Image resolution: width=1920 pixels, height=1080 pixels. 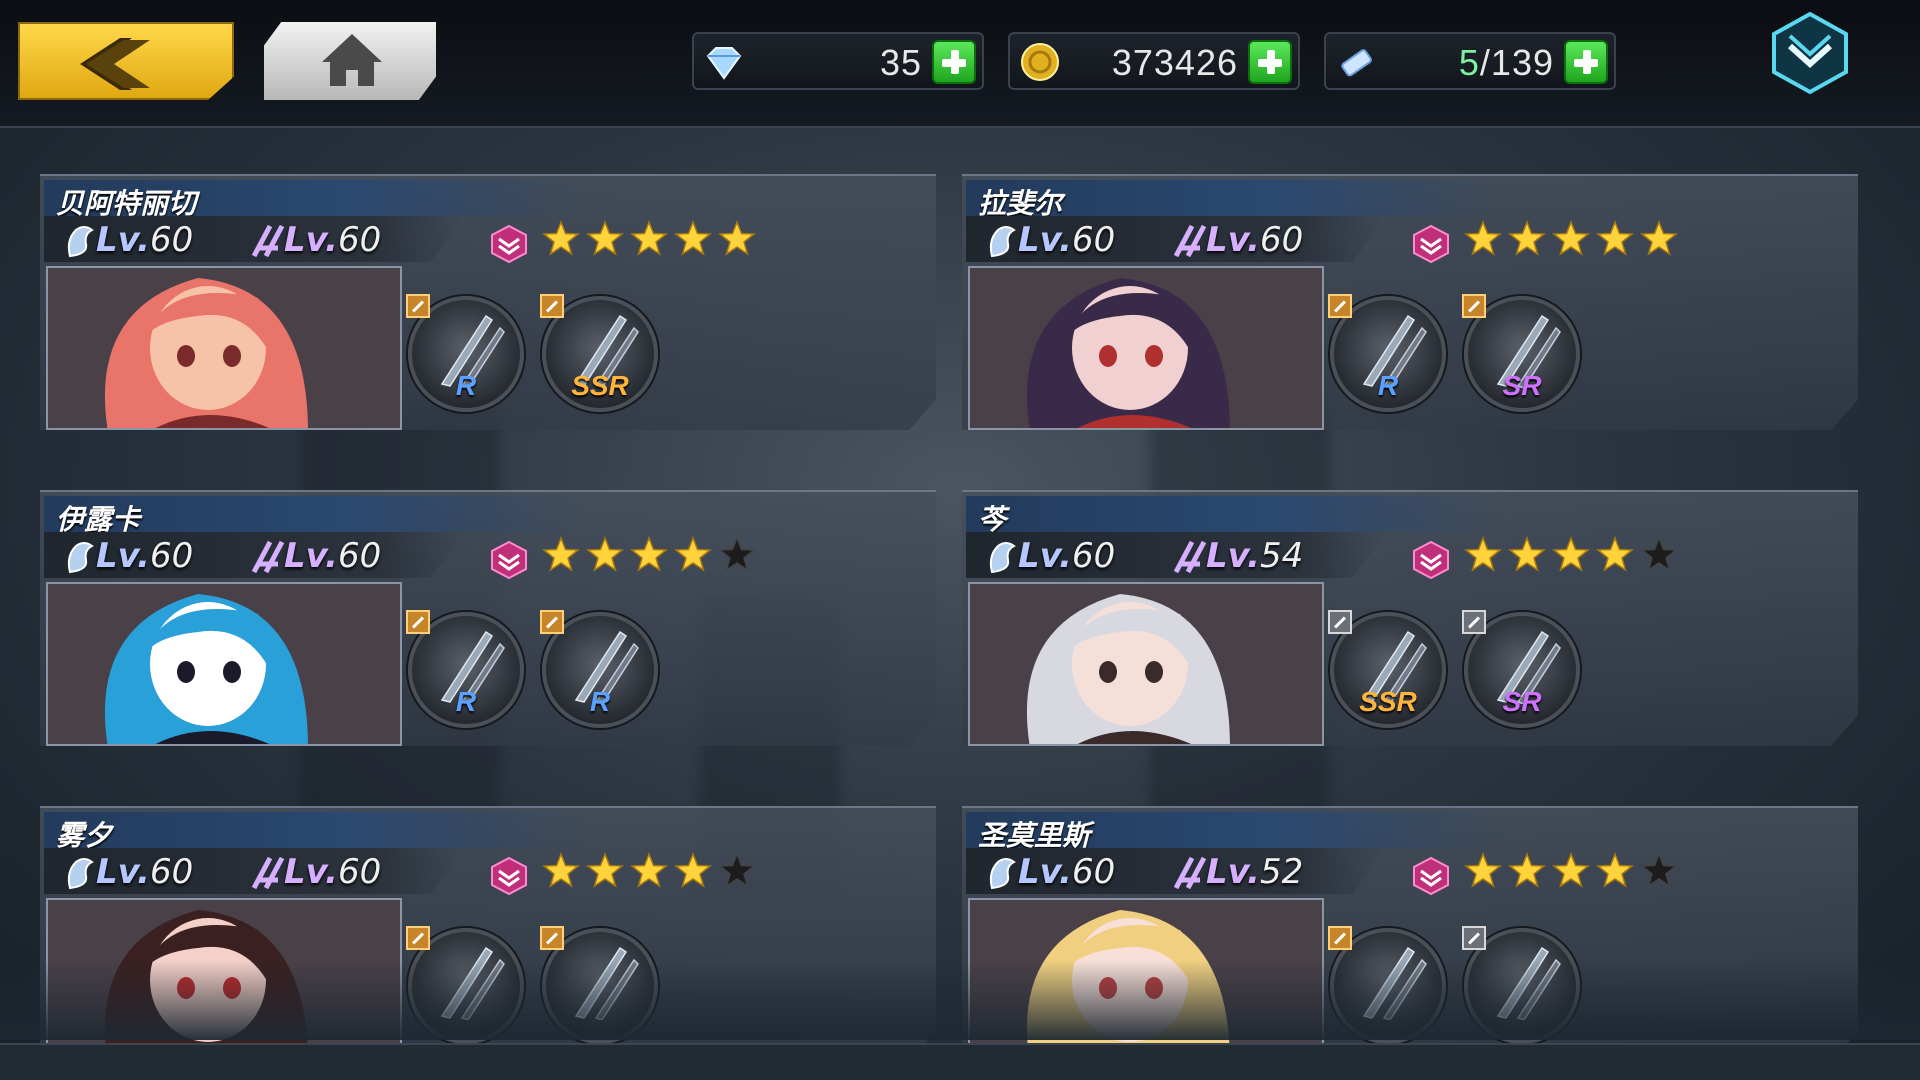 I want to click on home-icon, so click(x=352, y=60).